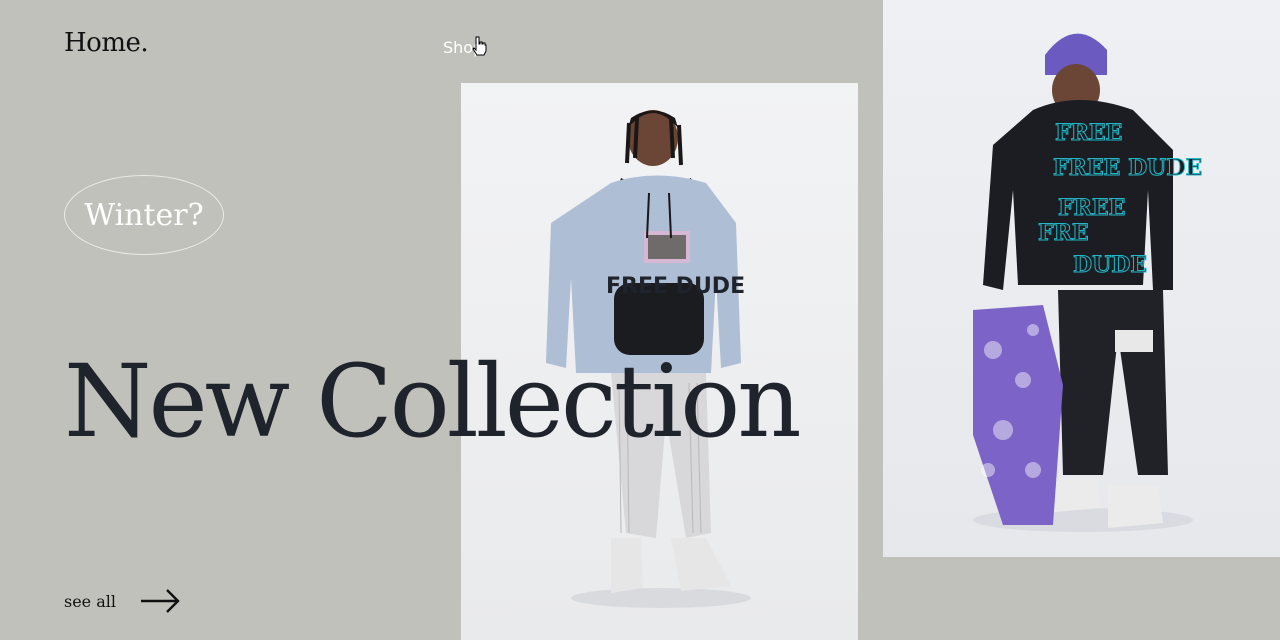 The width and height of the screenshot is (1280, 640). What do you see at coordinates (106, 43) in the screenshot?
I see `brand-logo: Home.` at bounding box center [106, 43].